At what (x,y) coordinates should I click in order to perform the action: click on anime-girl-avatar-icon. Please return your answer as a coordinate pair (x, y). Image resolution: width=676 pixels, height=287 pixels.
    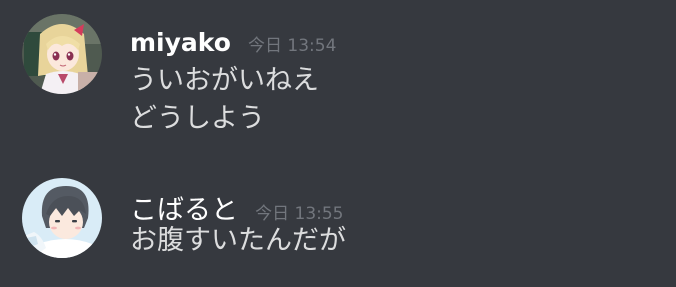
    Looking at the image, I should click on (62, 54).